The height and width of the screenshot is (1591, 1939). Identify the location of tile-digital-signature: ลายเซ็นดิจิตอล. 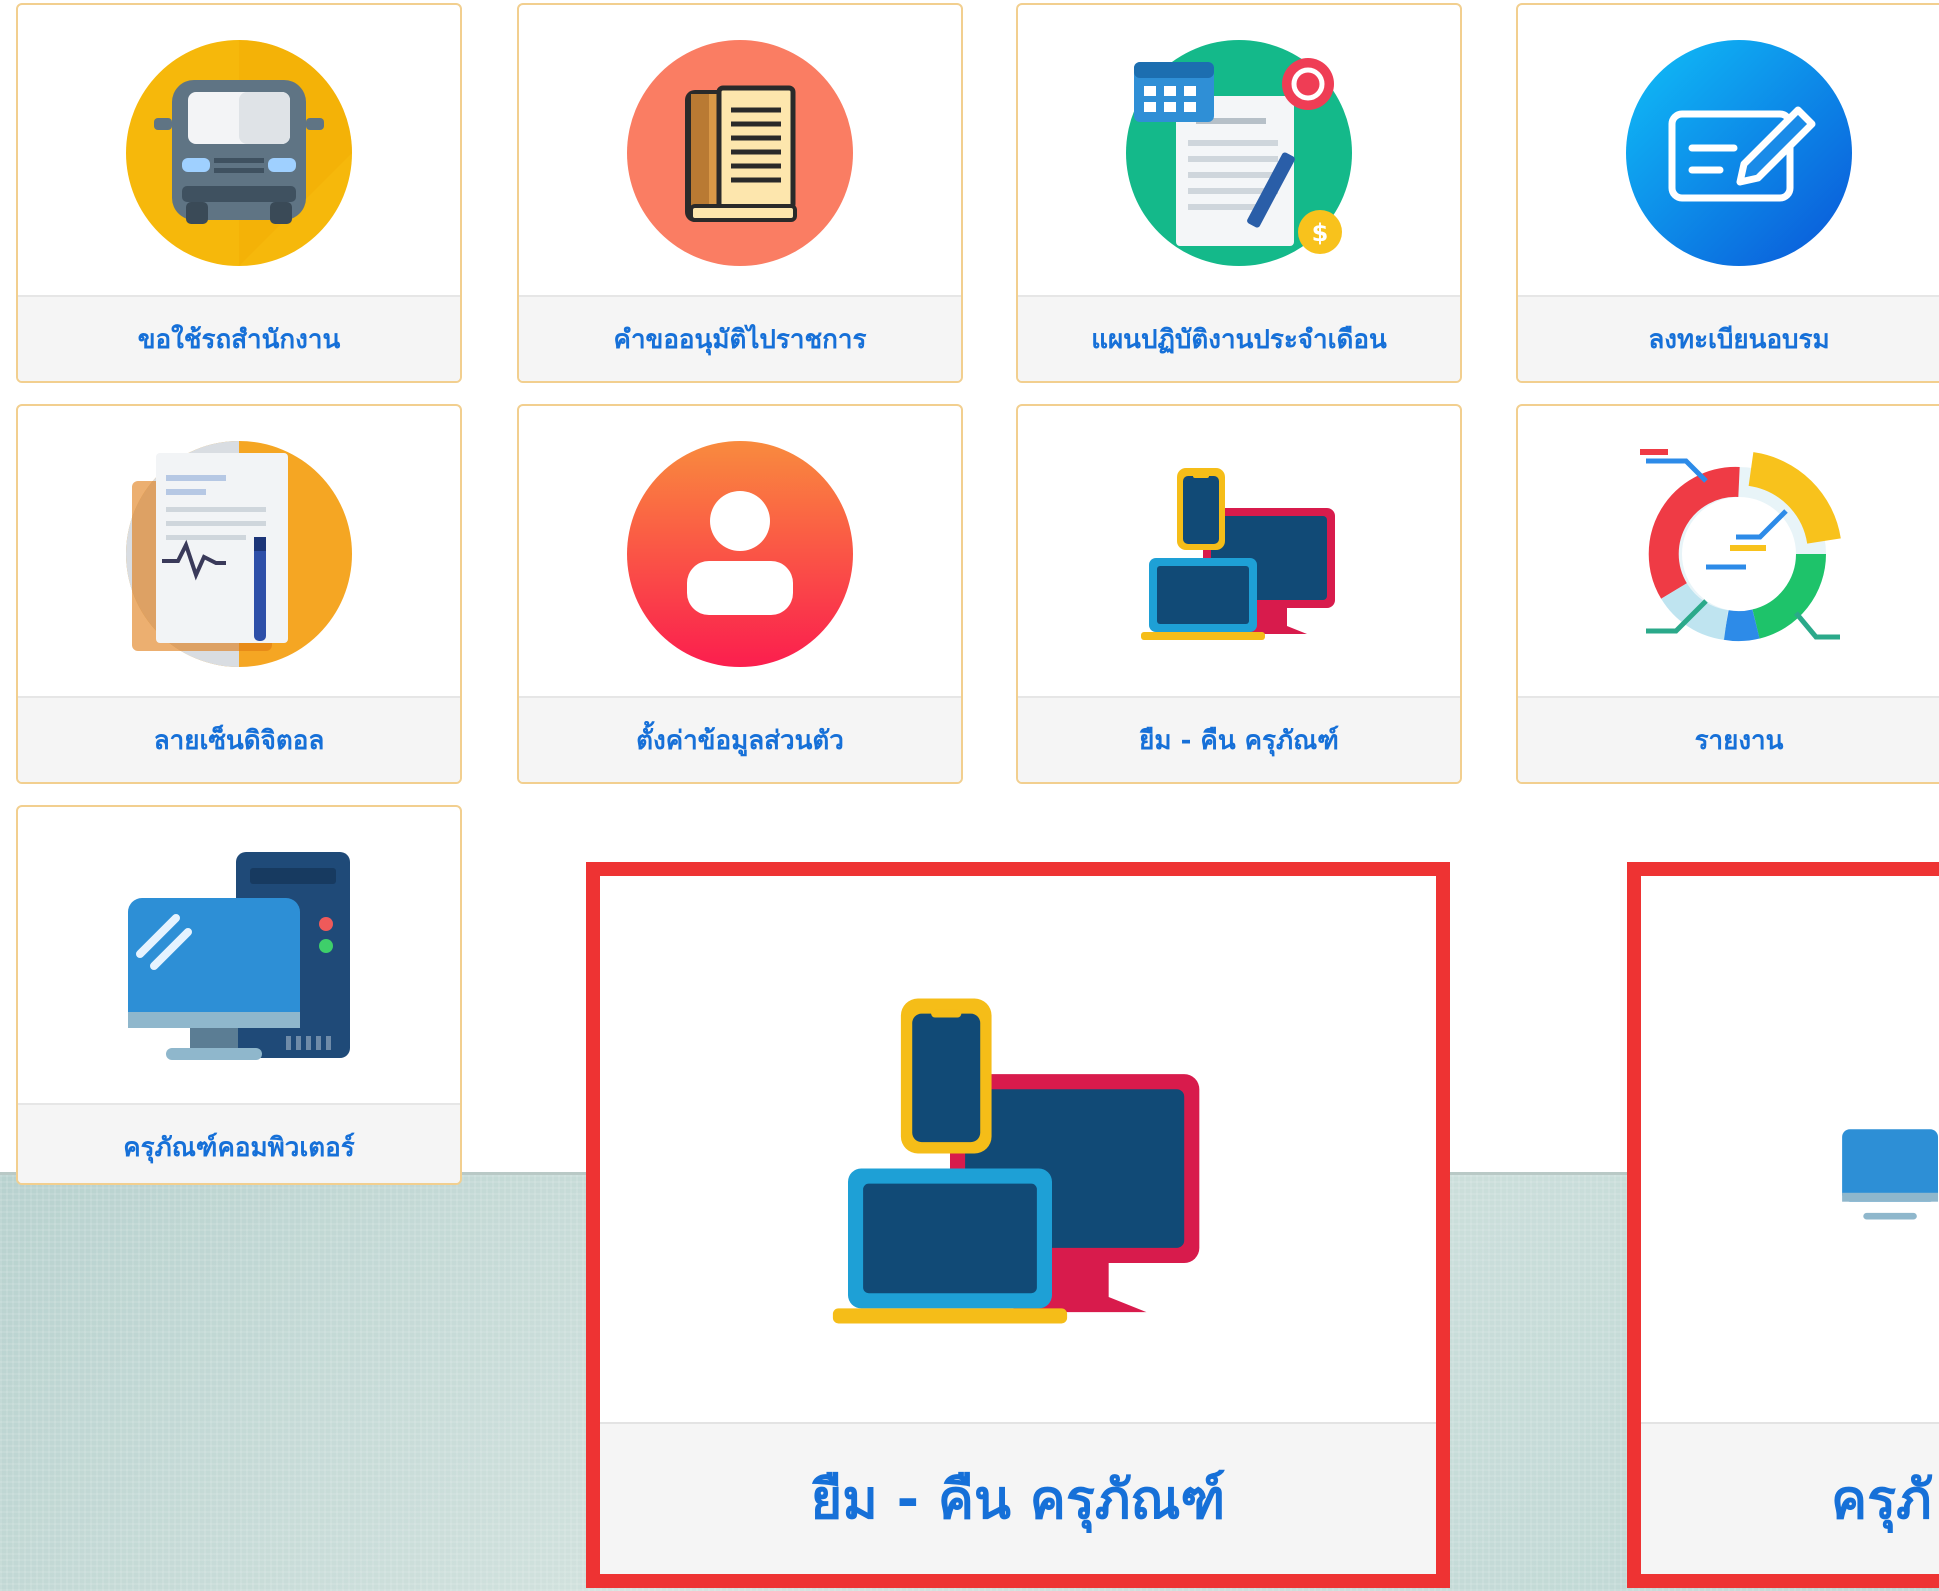
(239, 594).